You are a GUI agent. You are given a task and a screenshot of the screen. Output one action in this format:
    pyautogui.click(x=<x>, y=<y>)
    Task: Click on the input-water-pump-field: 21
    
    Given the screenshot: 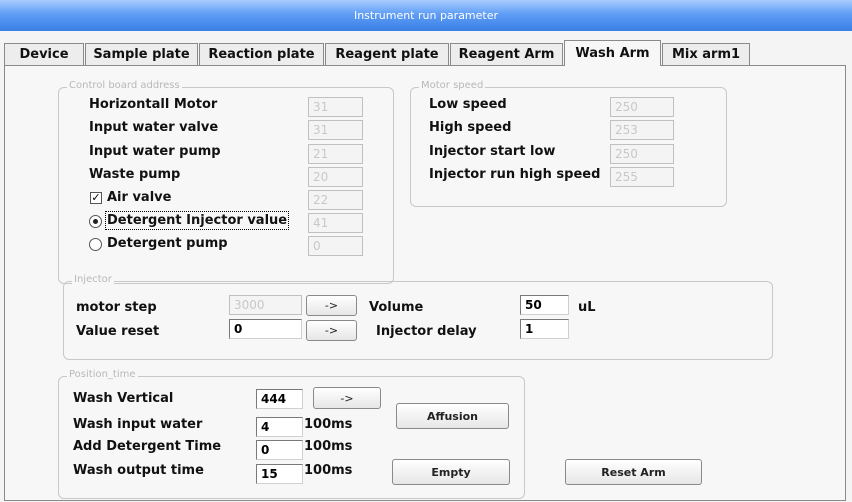 What is the action you would take?
    pyautogui.click(x=335, y=154)
    